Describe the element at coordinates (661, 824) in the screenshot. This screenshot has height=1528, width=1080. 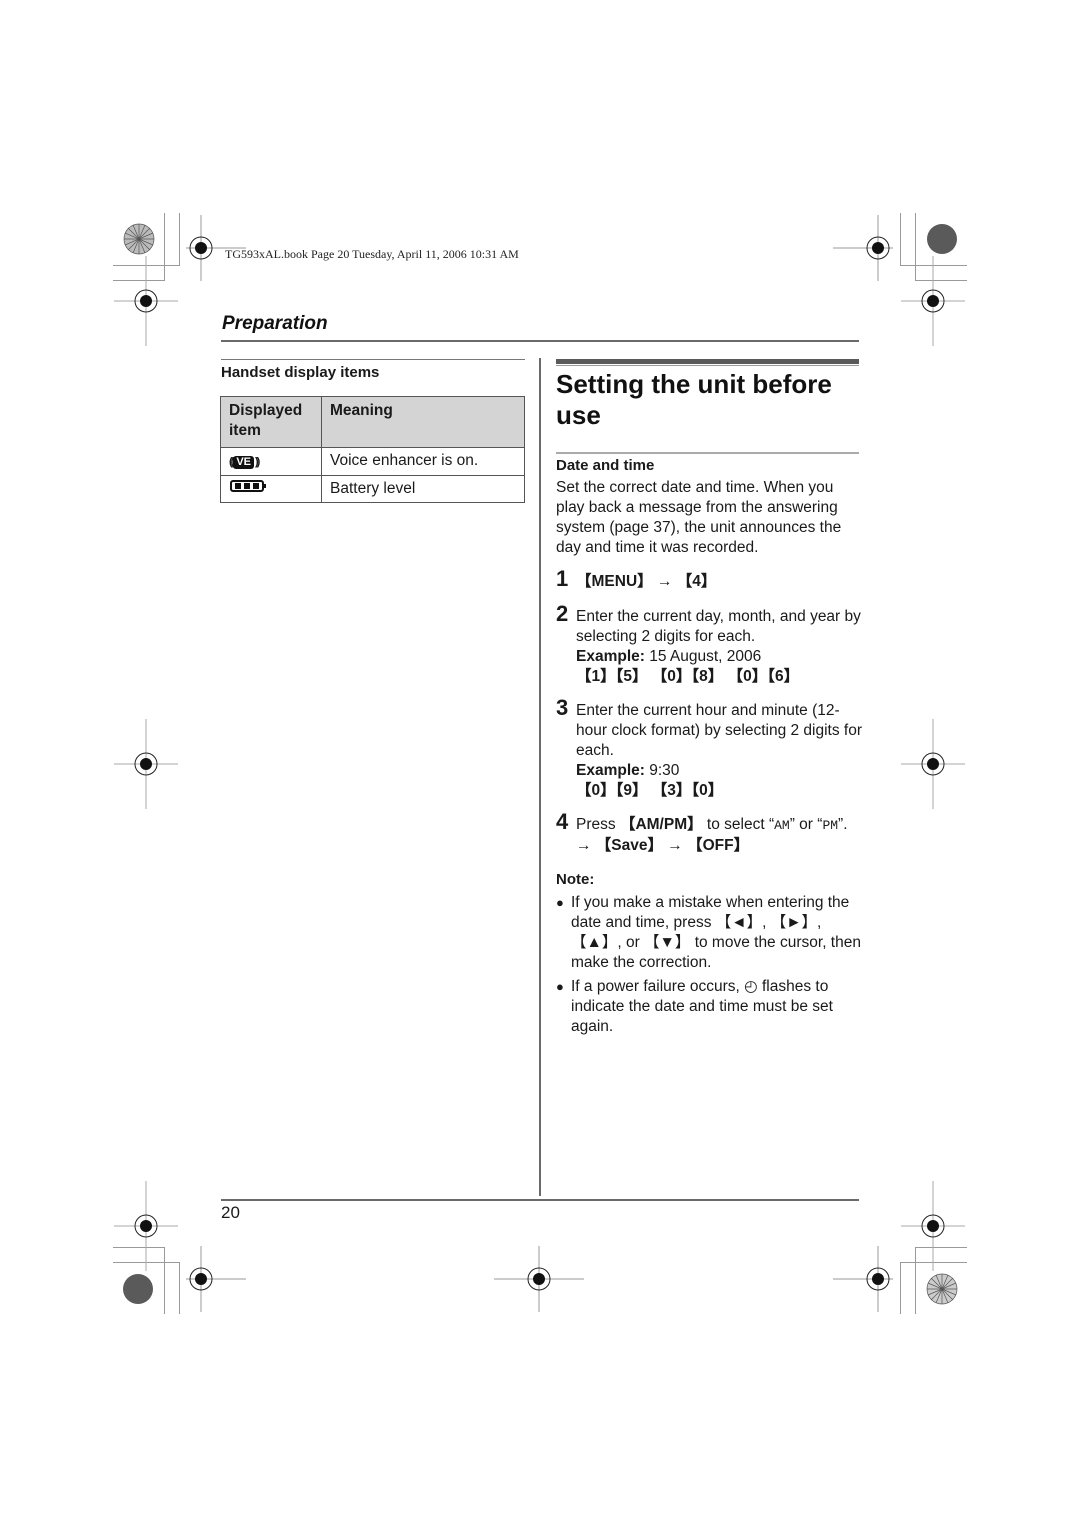
I see `am-pm-key: 【AM/PM】` at that location.